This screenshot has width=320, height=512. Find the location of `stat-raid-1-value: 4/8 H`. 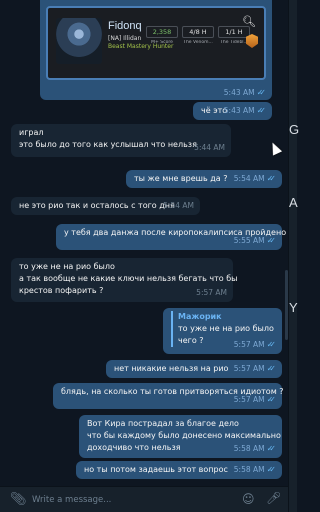

stat-raid-1-value: 4/8 H is located at coordinates (198, 32).